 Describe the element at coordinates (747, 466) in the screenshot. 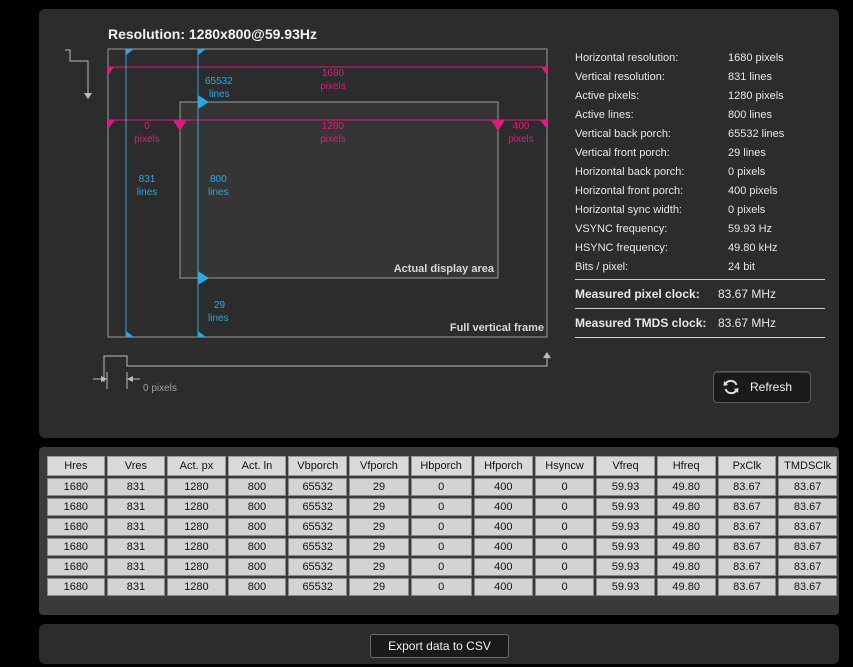

I see `column-header: PxClk` at that location.